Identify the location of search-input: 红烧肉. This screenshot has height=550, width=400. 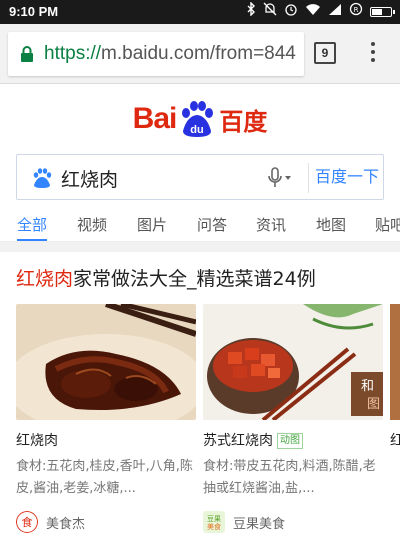
(89, 178).